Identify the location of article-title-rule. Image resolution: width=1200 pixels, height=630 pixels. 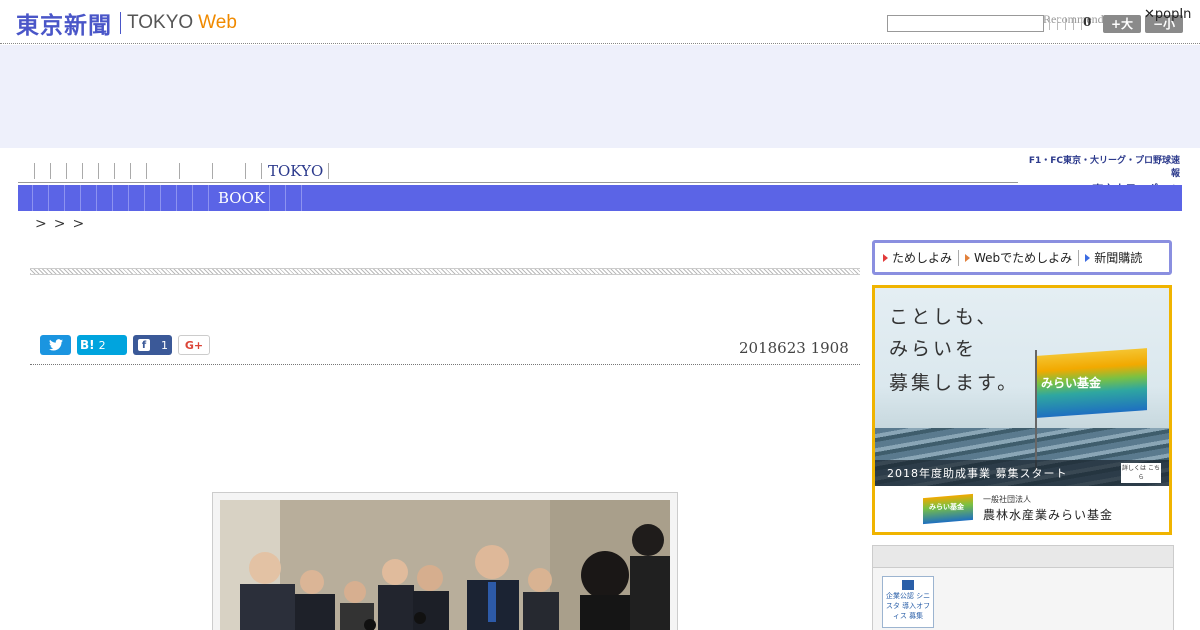
(445, 271).